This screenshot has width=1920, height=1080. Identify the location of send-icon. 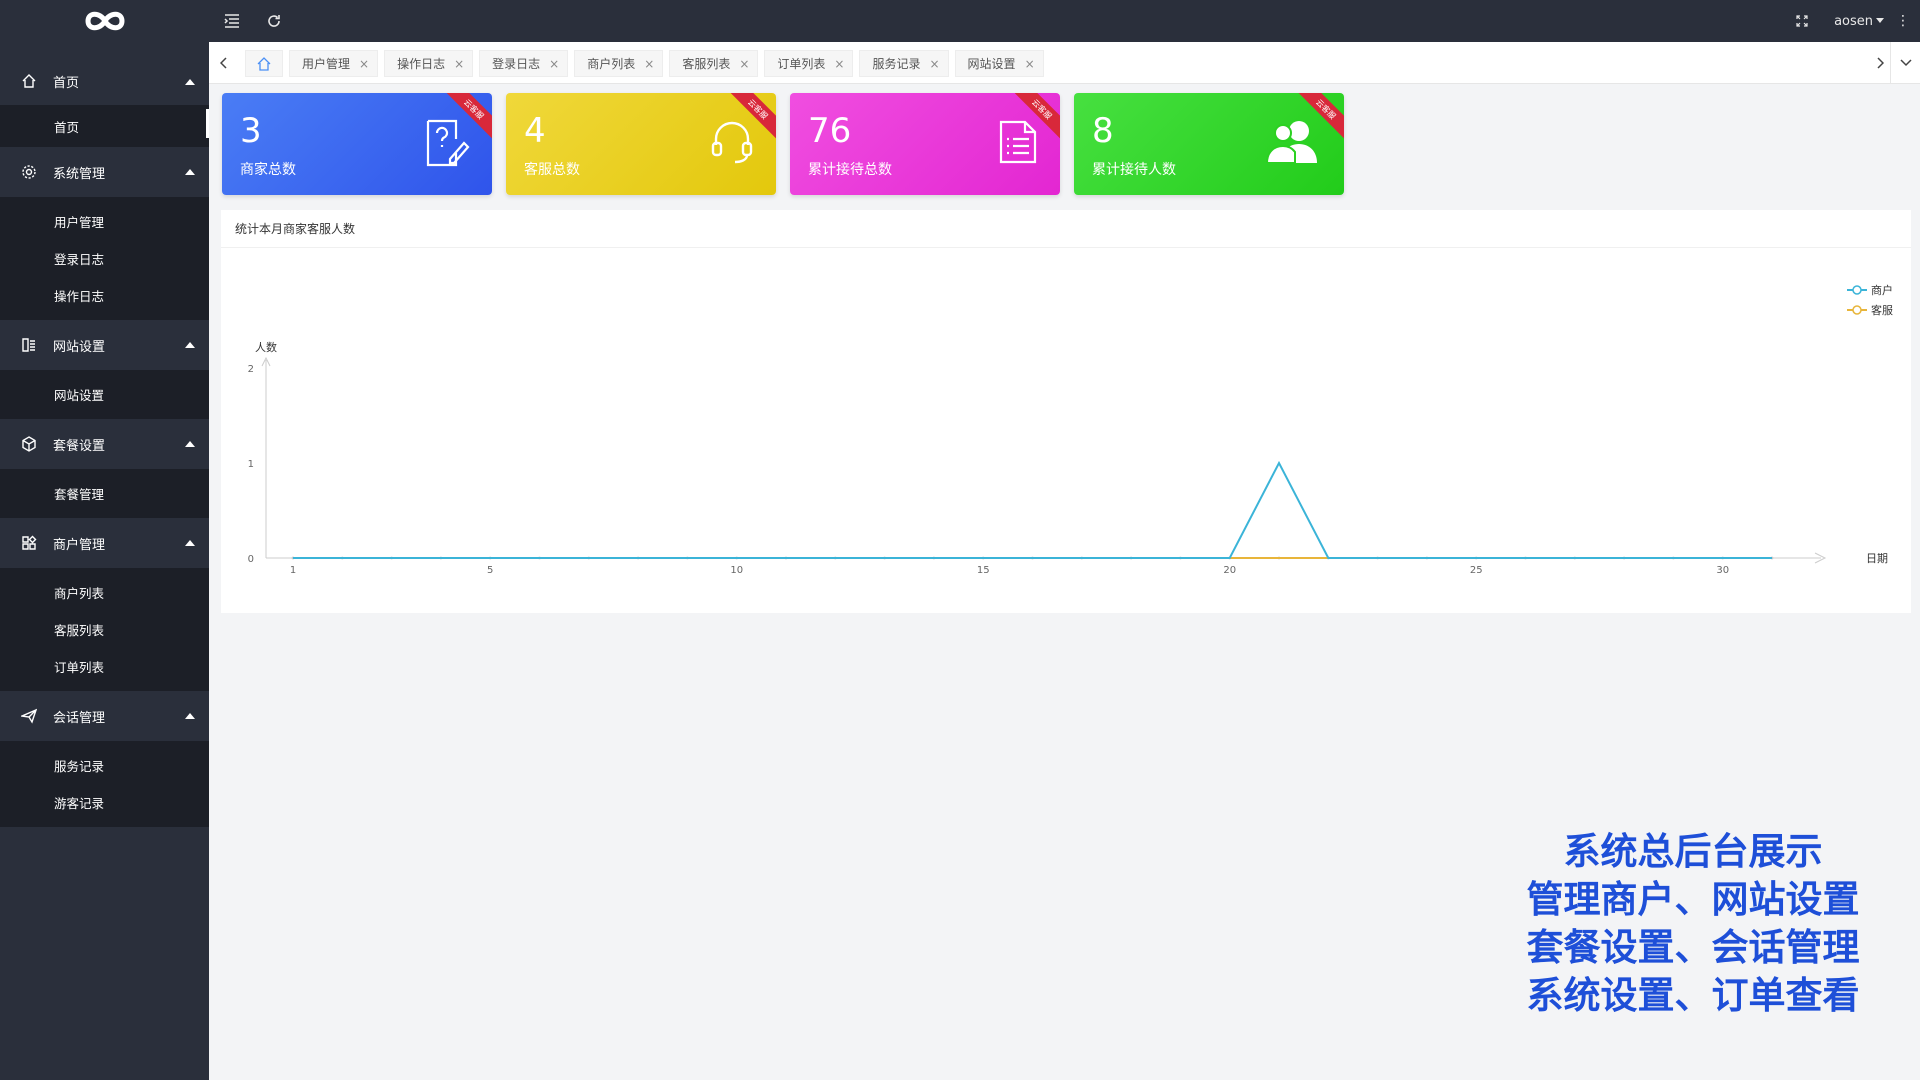
(29, 716).